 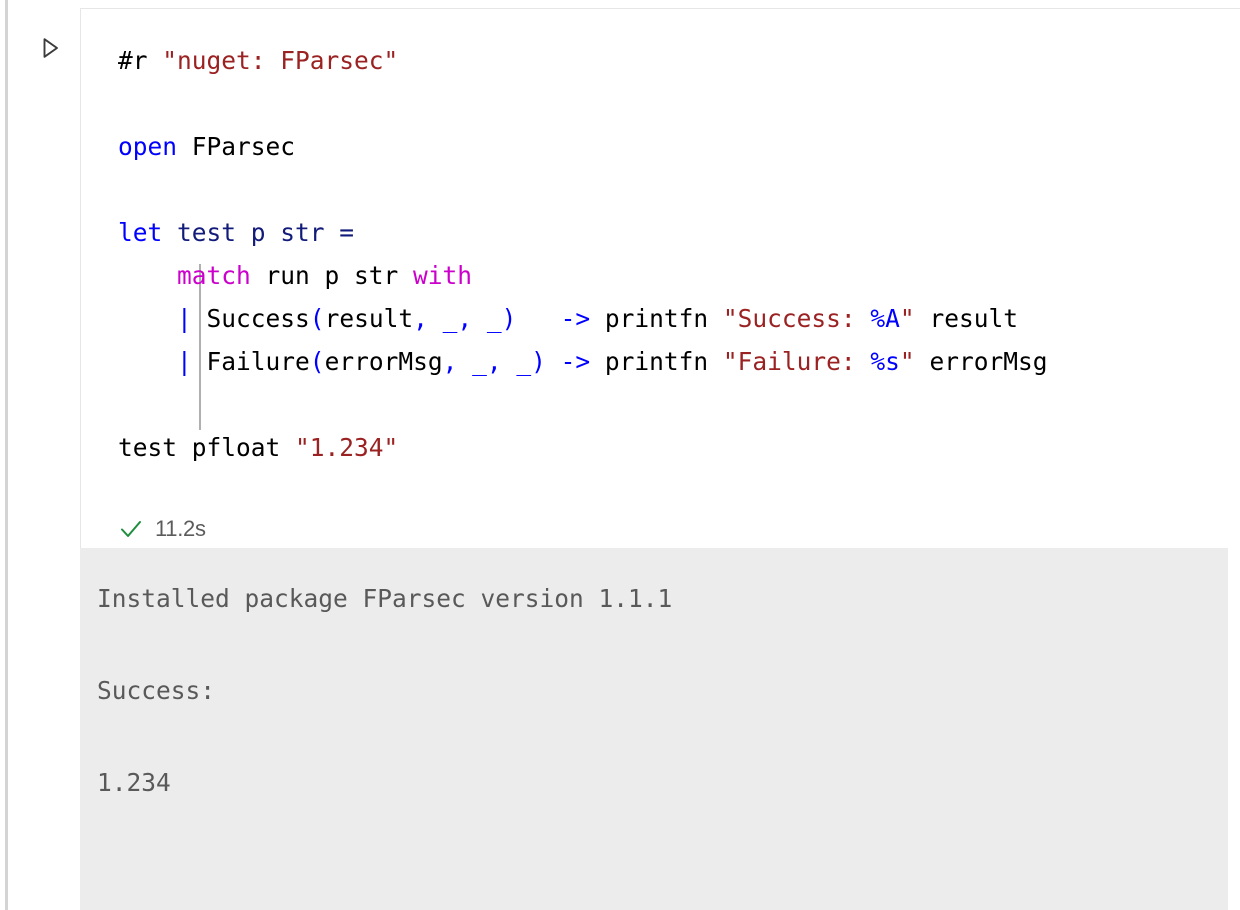 What do you see at coordinates (582, 275) in the screenshot?
I see `code-line: match run p str with` at bounding box center [582, 275].